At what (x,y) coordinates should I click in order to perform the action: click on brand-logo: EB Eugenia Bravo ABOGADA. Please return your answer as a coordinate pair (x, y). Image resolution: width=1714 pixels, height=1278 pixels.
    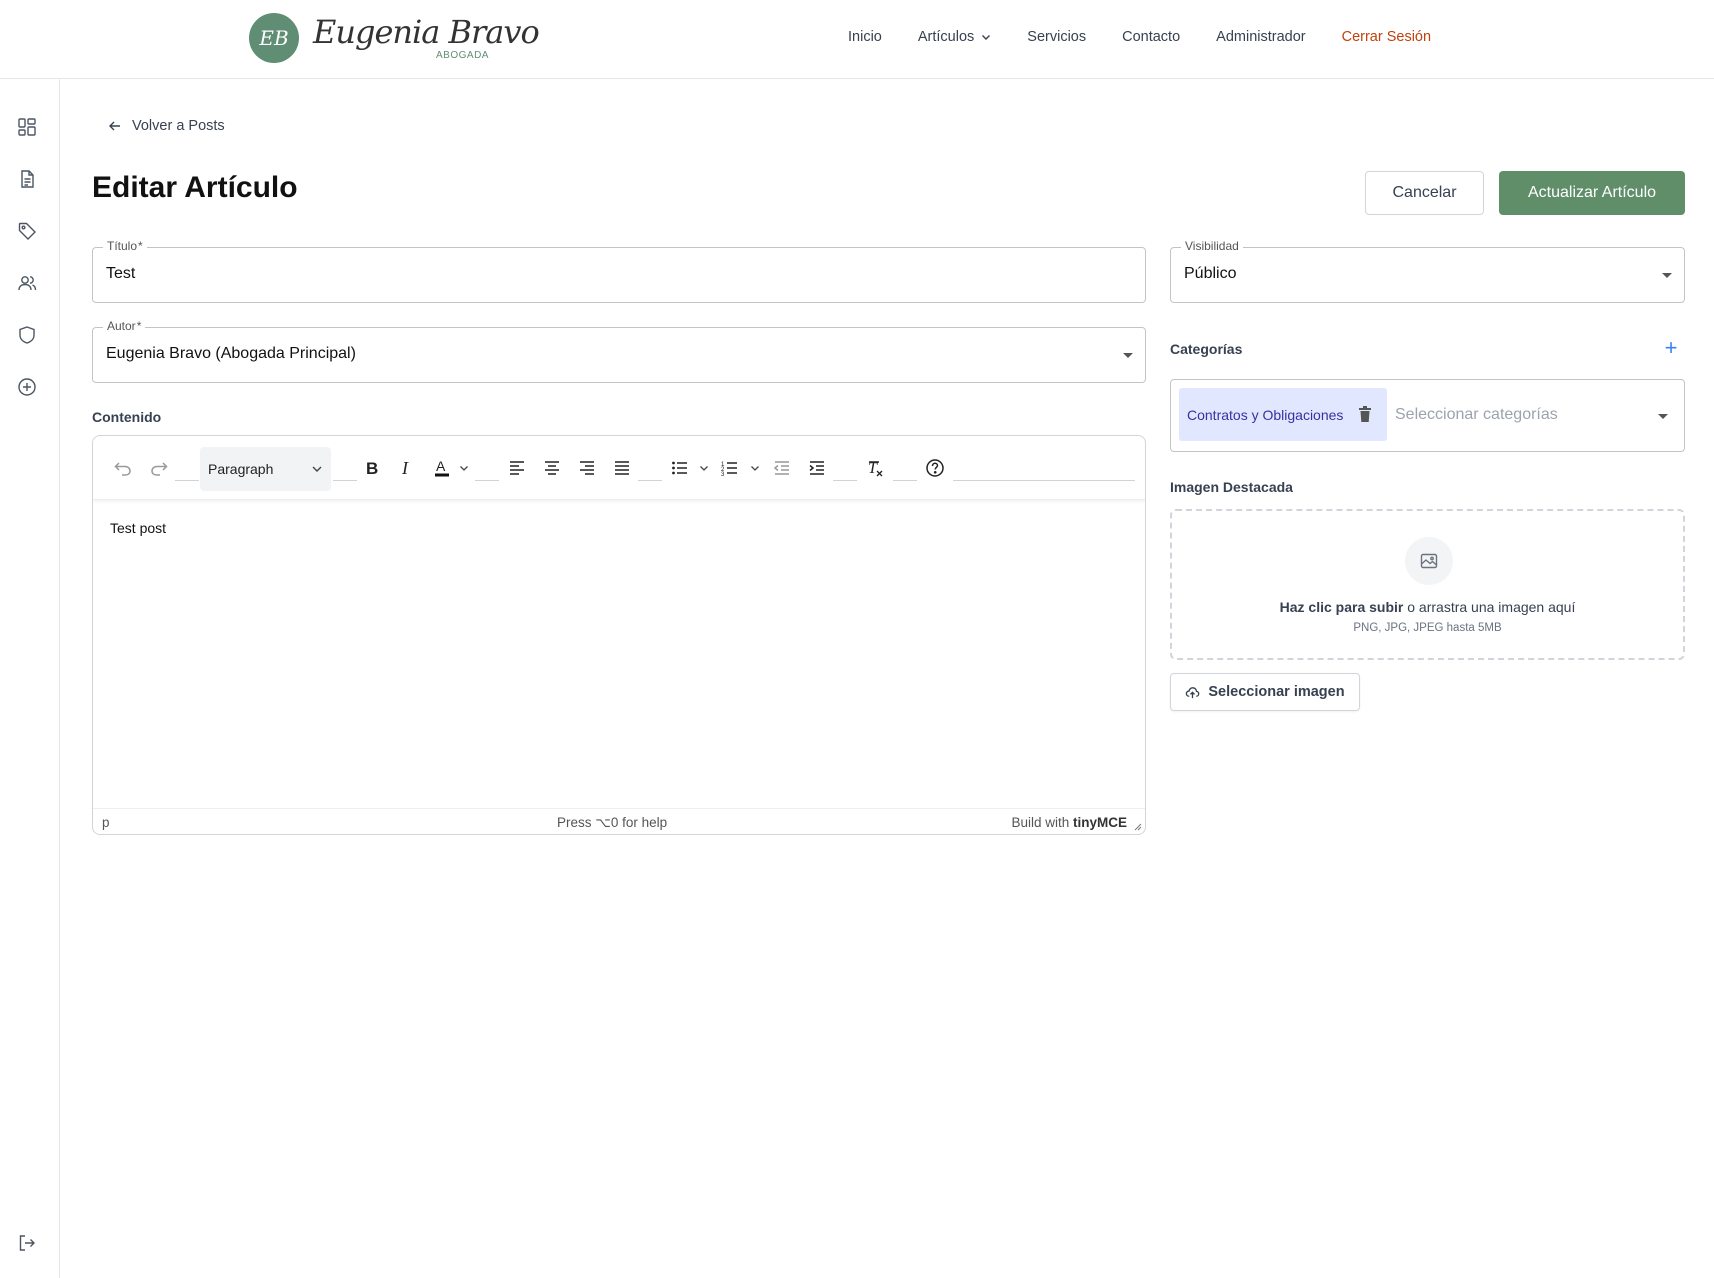
    Looking at the image, I should click on (394, 38).